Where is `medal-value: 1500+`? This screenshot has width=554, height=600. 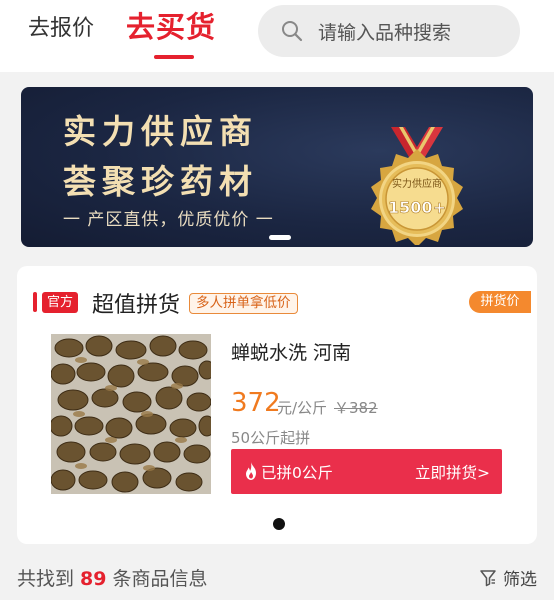
medal-value: 1500+ is located at coordinates (417, 207).